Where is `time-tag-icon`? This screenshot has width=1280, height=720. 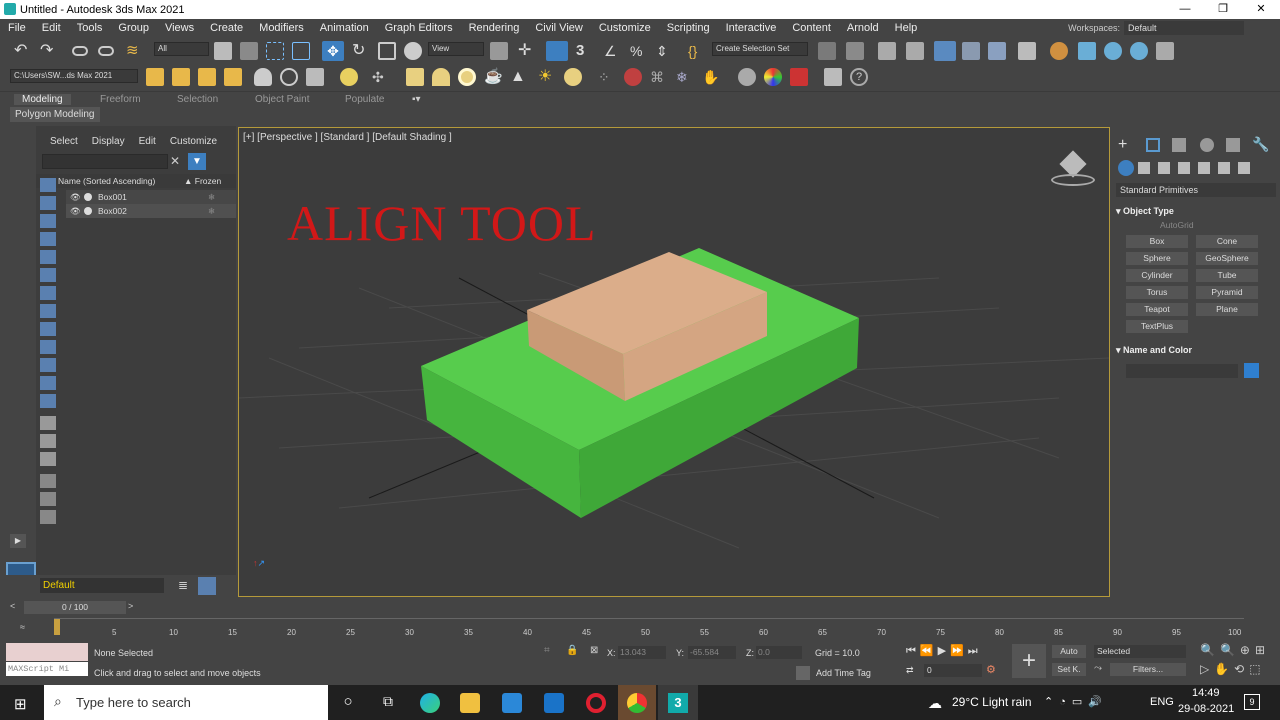 time-tag-icon is located at coordinates (803, 673).